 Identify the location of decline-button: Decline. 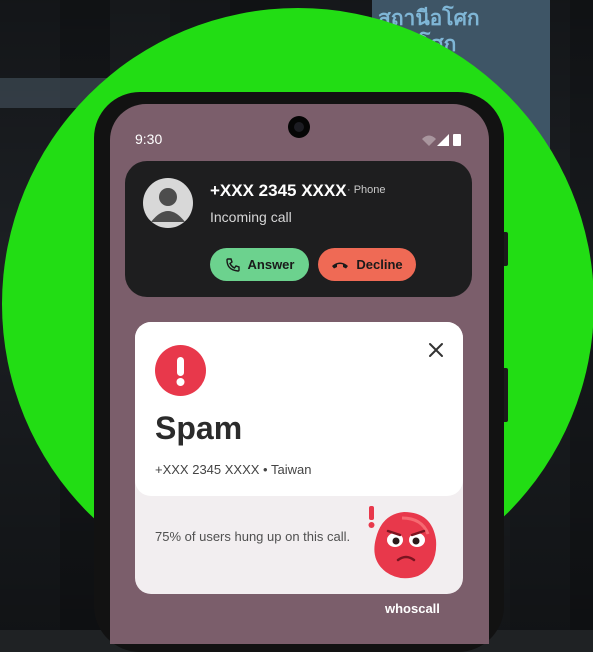
(367, 264).